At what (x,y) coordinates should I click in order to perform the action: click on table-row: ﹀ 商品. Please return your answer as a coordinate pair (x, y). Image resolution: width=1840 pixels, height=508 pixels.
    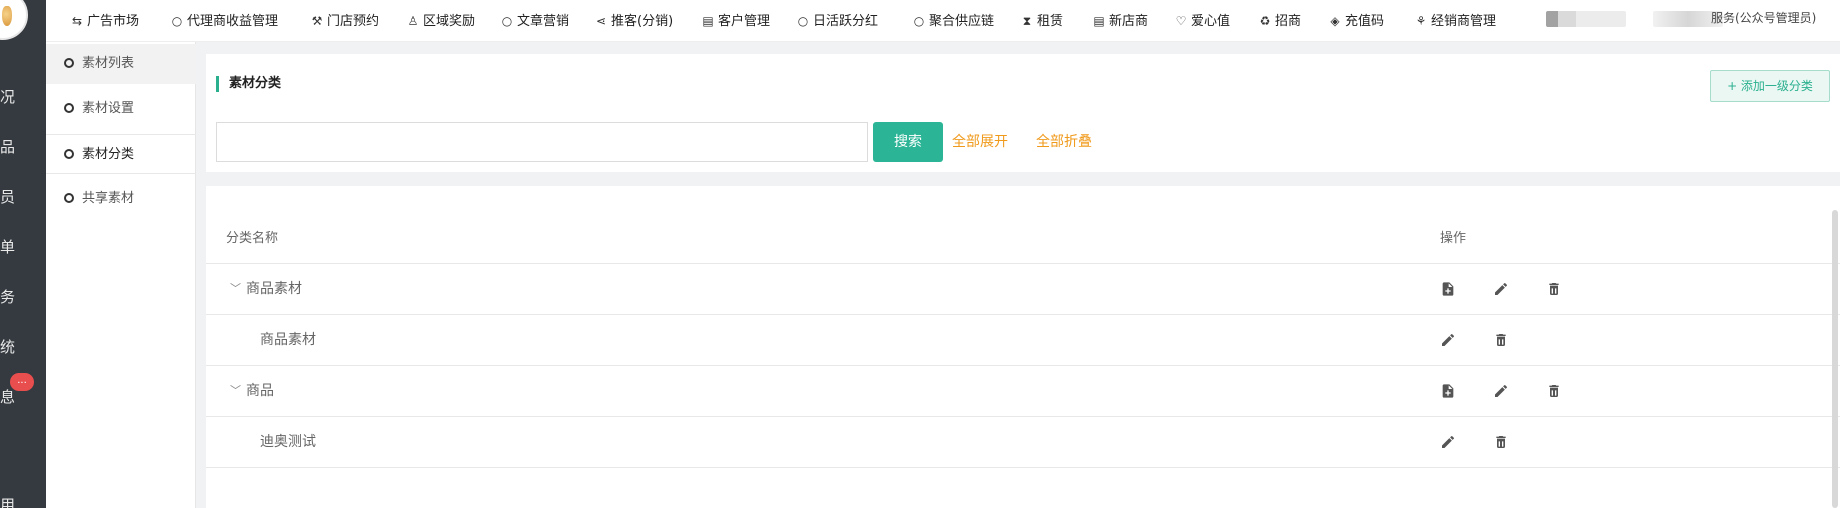
    Looking at the image, I should click on (1023, 391).